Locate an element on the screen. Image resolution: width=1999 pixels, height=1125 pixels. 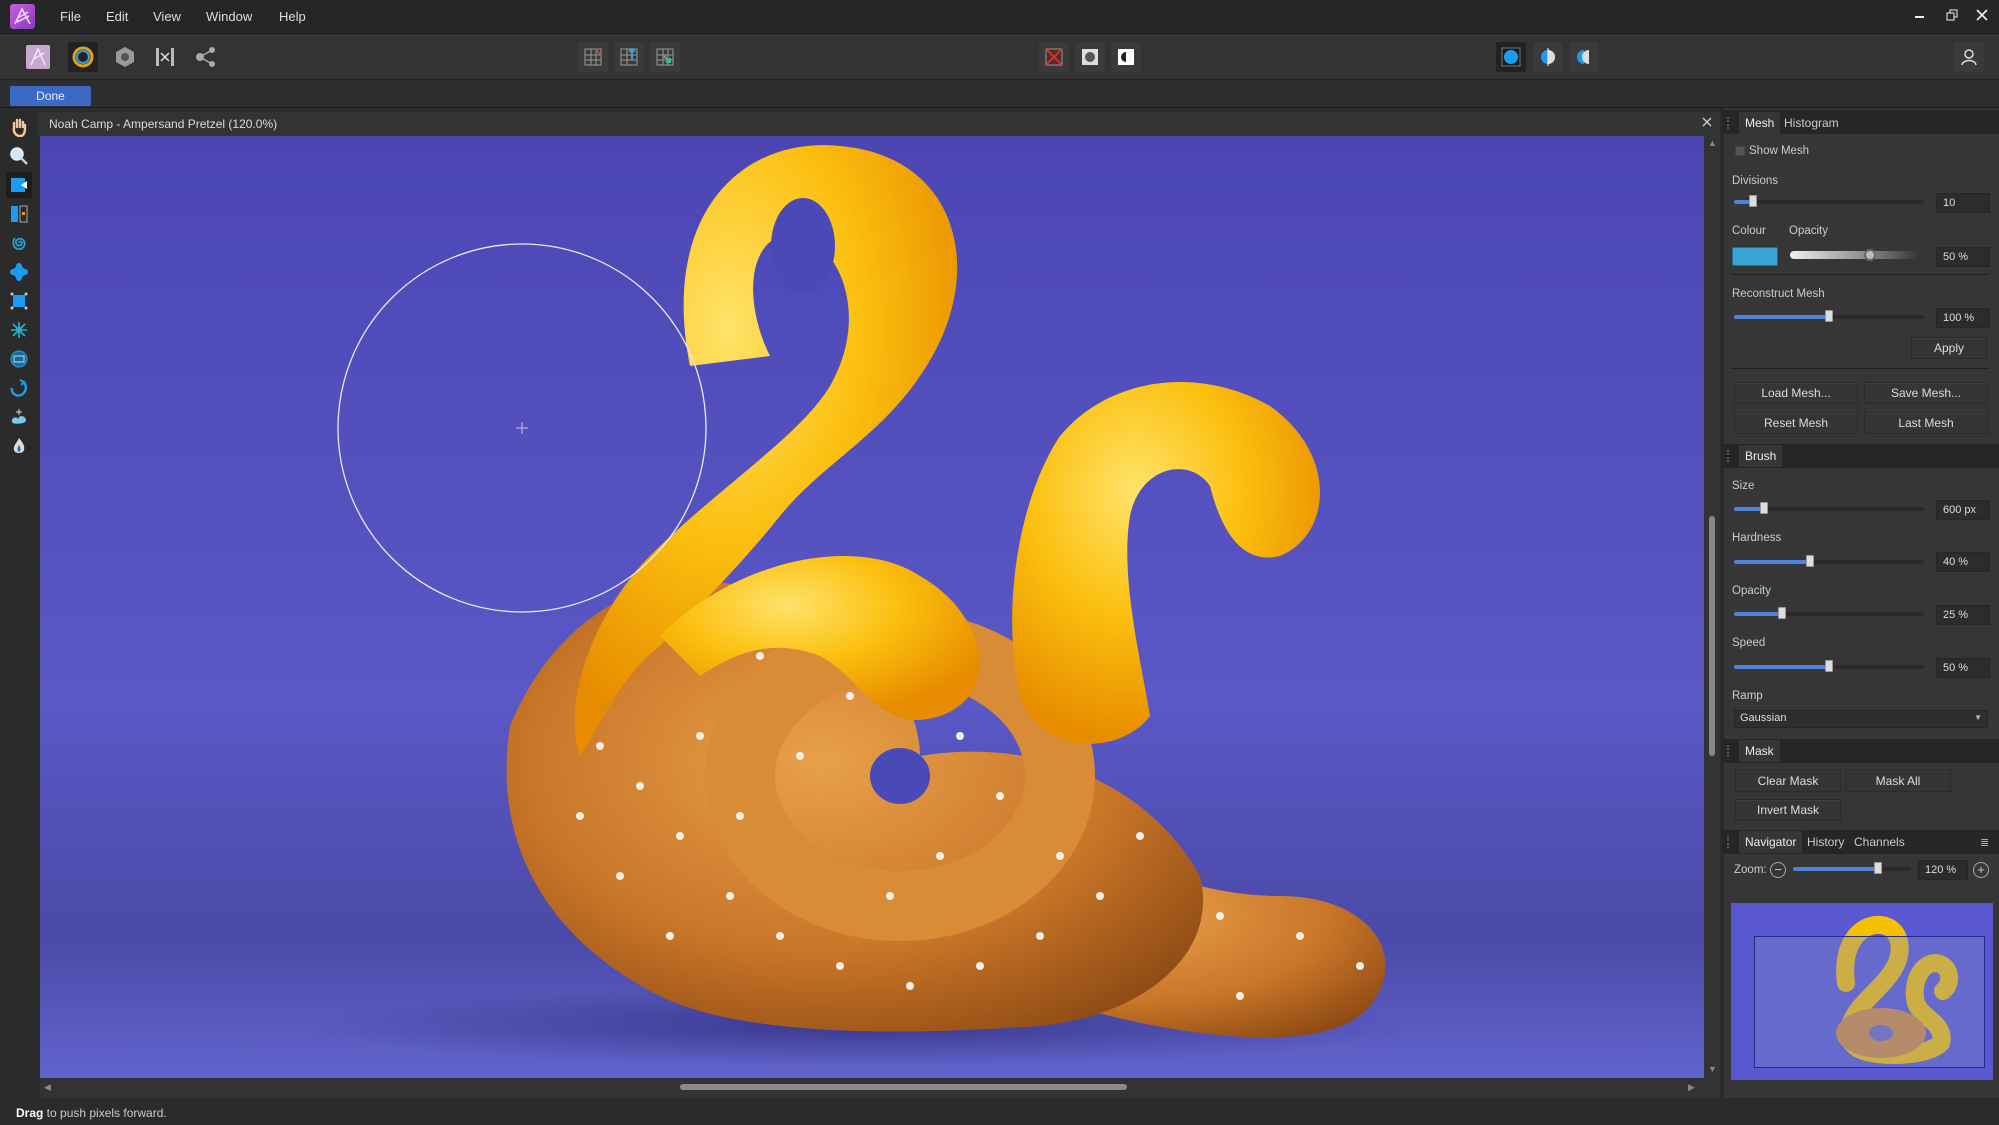
menu-window: Window is located at coordinates (229, 16).